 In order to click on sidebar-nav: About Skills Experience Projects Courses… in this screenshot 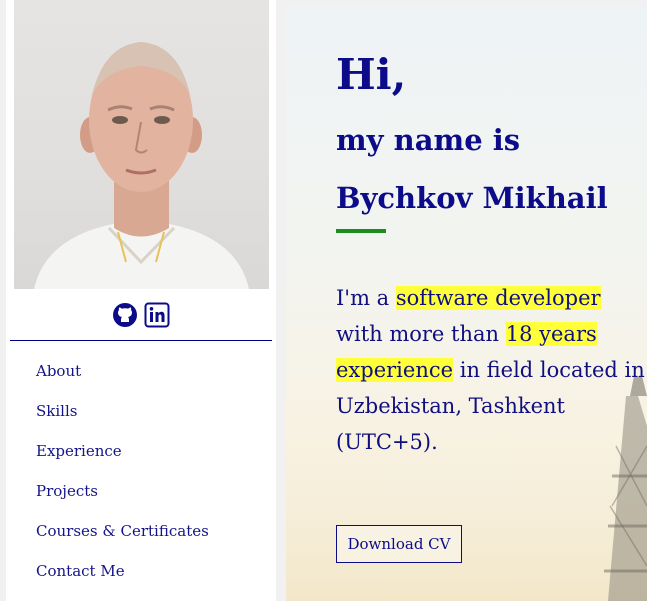, I will do `click(122, 480)`.